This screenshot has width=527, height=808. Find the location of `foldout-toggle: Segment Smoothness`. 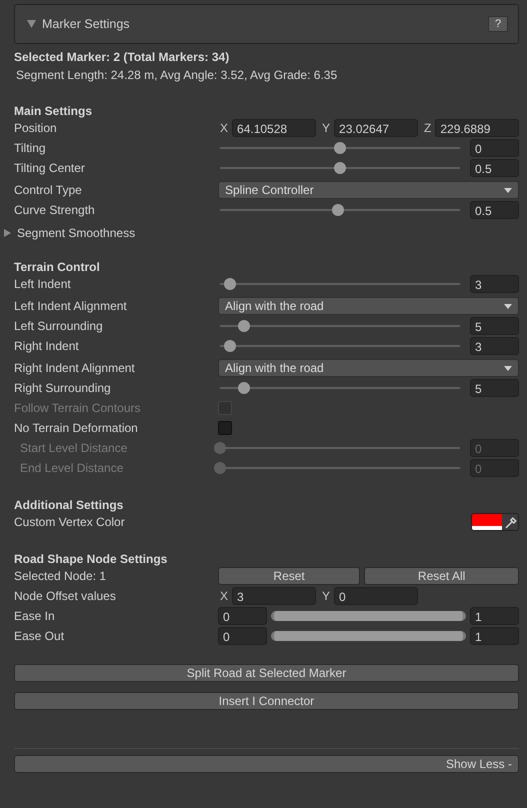

foldout-toggle: Segment Smoothness is located at coordinates (261, 233).